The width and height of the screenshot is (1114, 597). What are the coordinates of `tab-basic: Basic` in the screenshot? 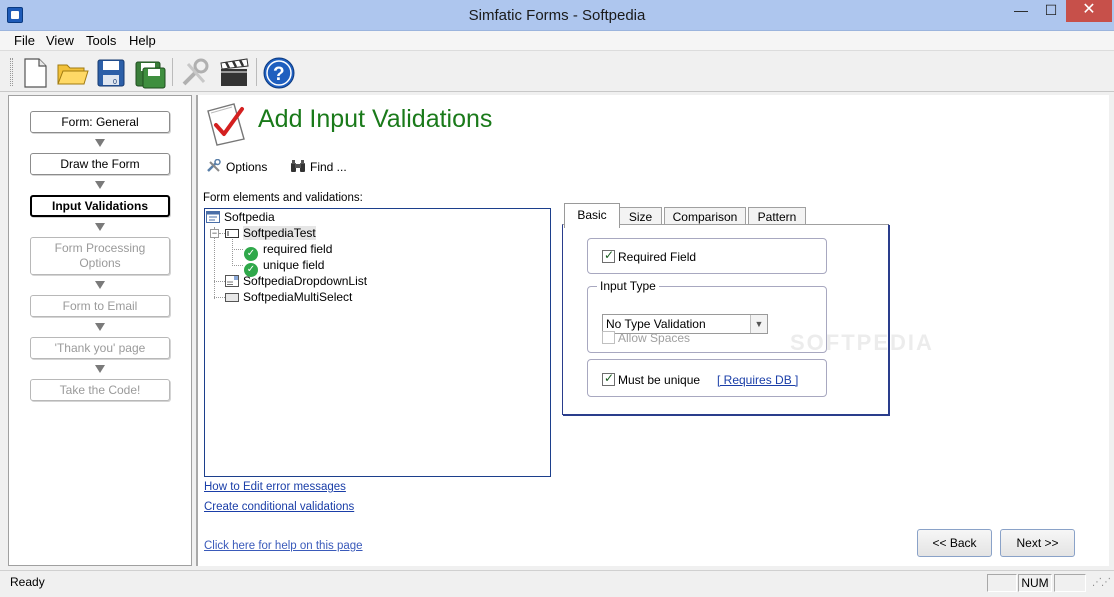 It's located at (592, 215).